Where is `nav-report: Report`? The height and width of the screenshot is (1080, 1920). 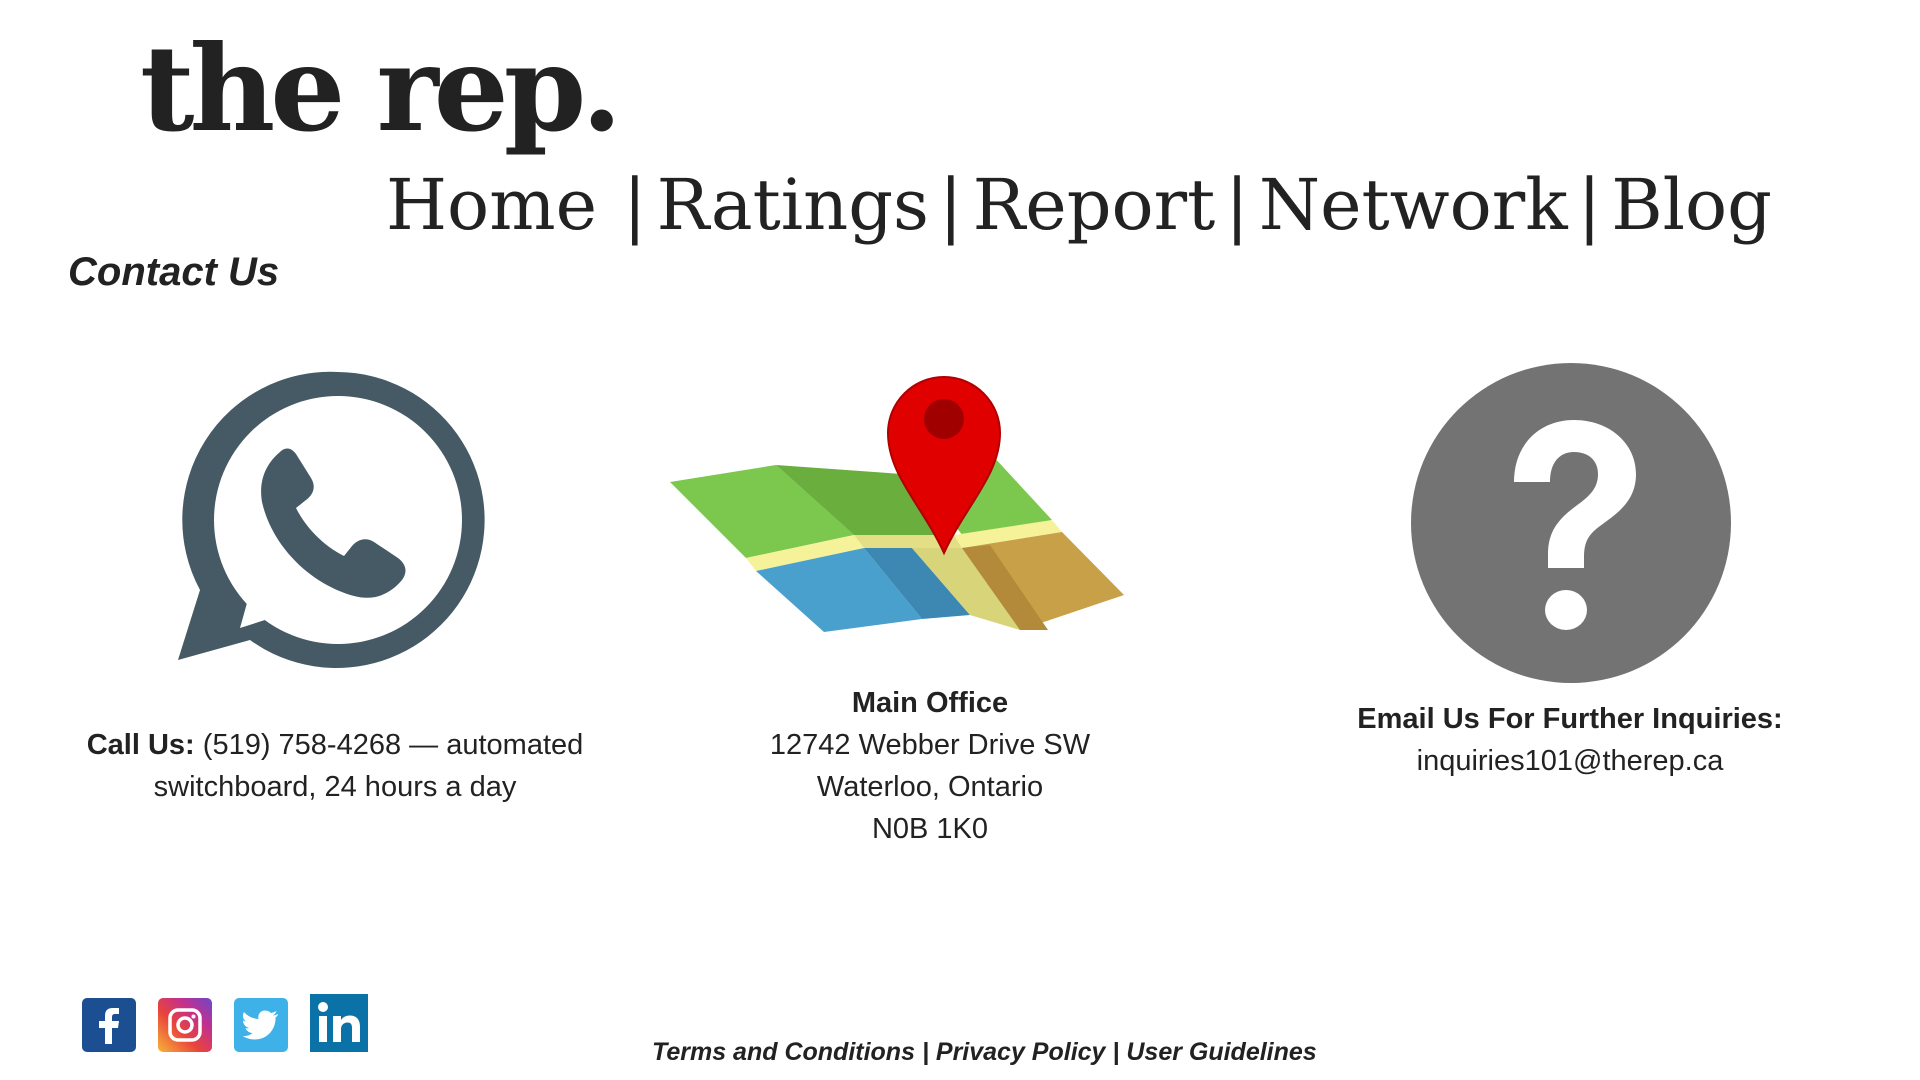
nav-report: Report is located at coordinates (1094, 205).